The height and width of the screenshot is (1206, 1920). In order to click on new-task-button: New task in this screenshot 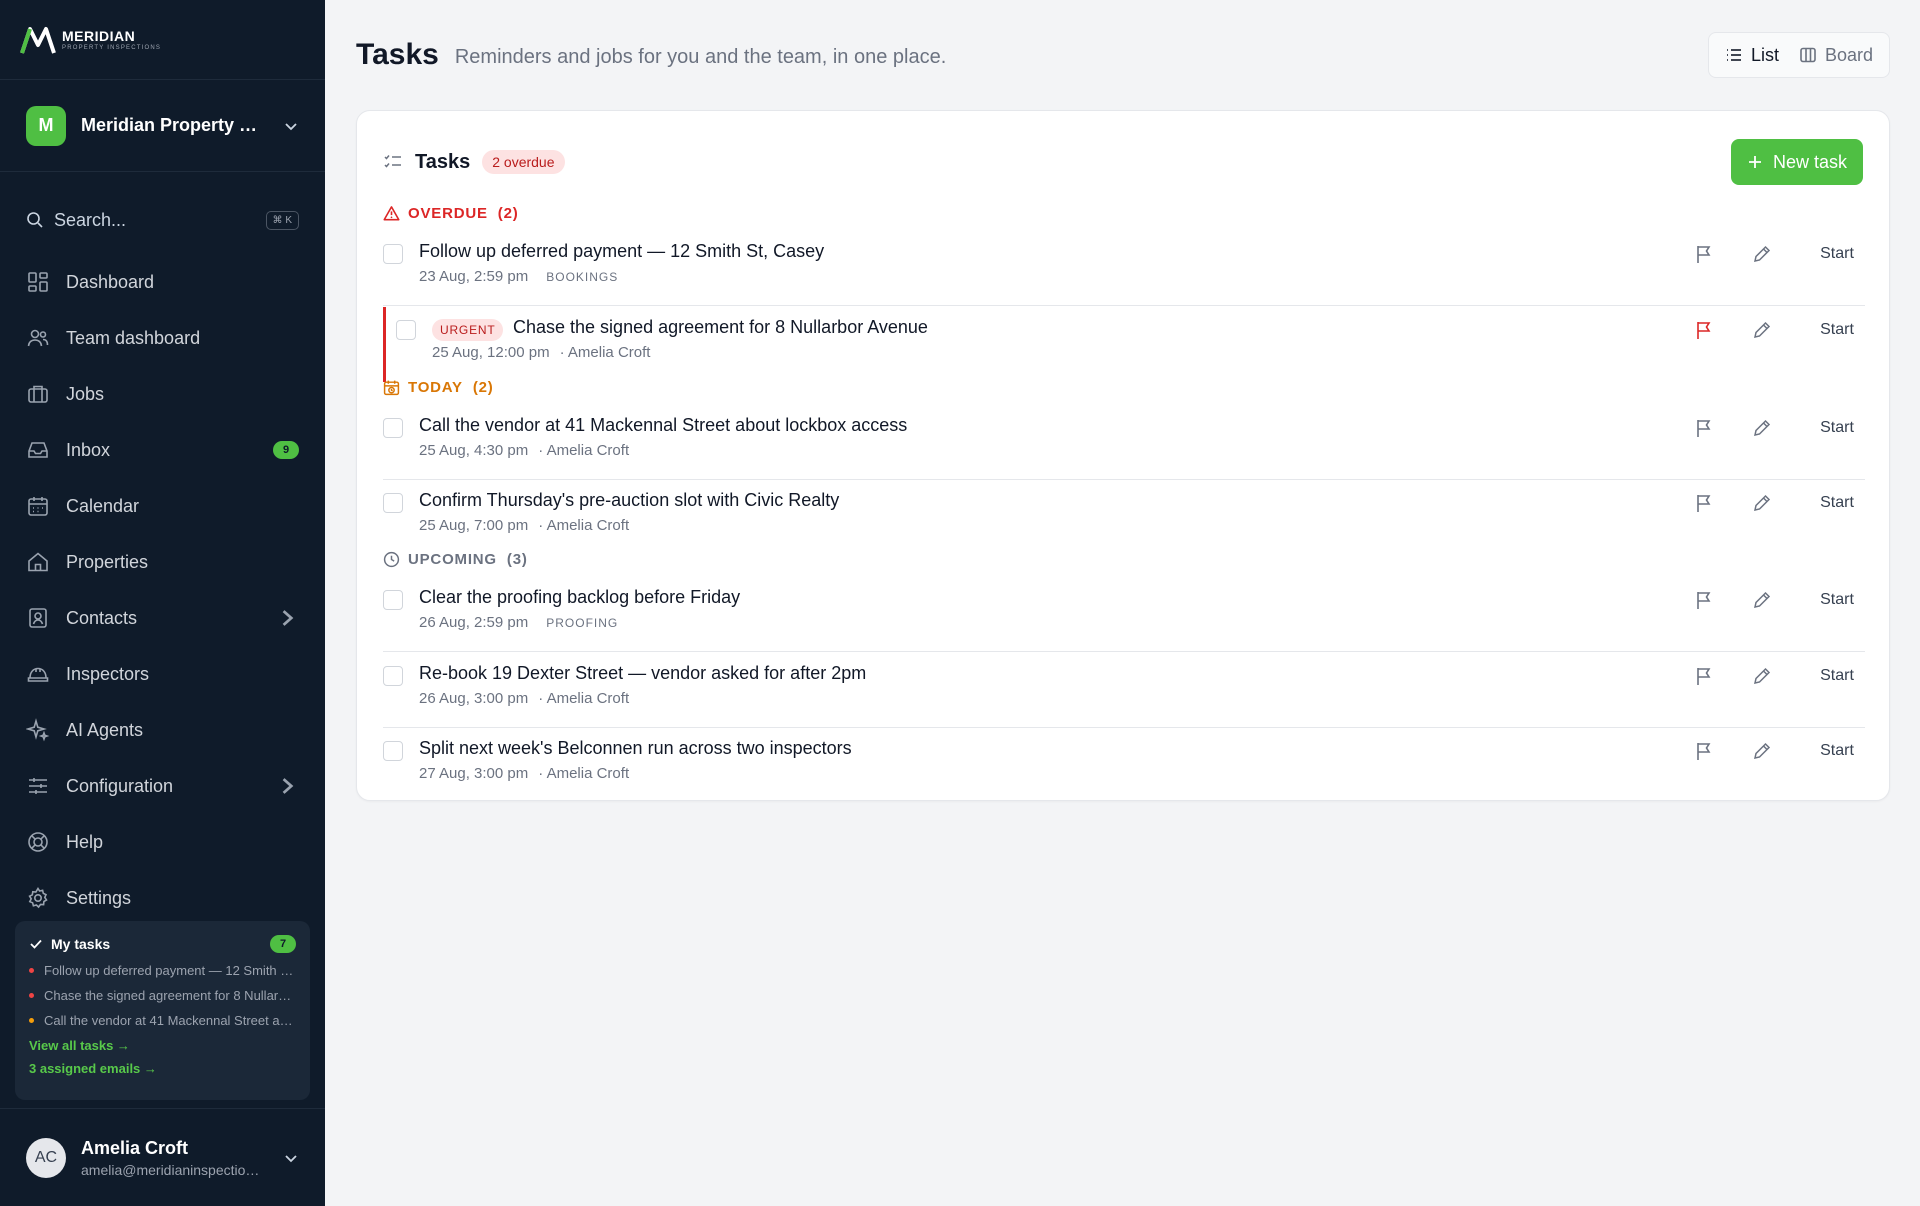, I will do `click(1796, 162)`.